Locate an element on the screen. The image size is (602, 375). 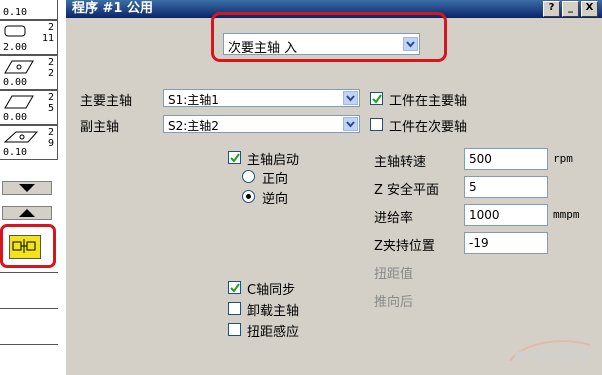
tool-cell-value: 2.00 is located at coordinates (15, 47).